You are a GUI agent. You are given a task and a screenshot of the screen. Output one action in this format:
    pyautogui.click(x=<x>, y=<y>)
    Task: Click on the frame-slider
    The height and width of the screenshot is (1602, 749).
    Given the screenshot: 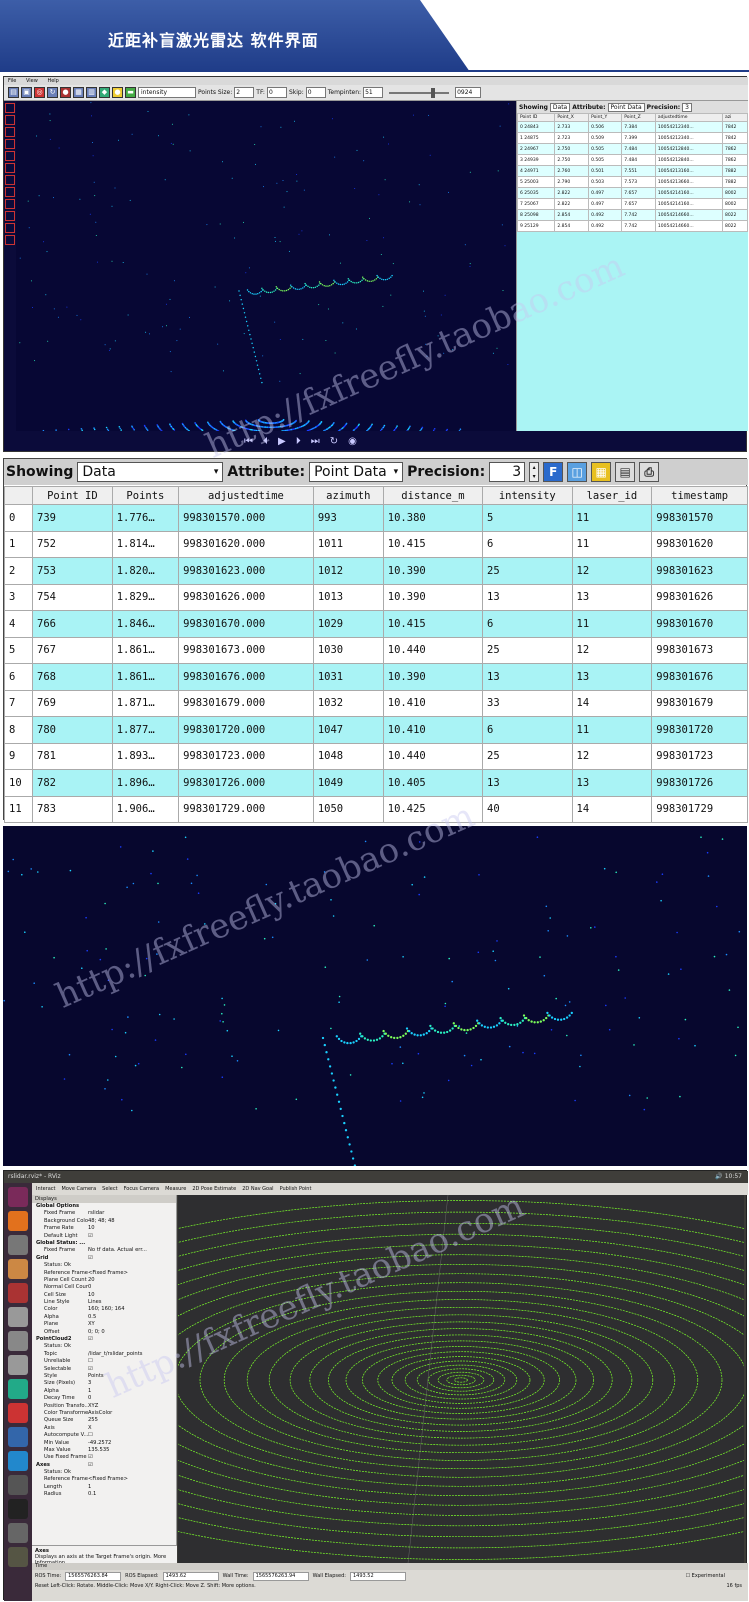 What is the action you would take?
    pyautogui.click(x=419, y=92)
    